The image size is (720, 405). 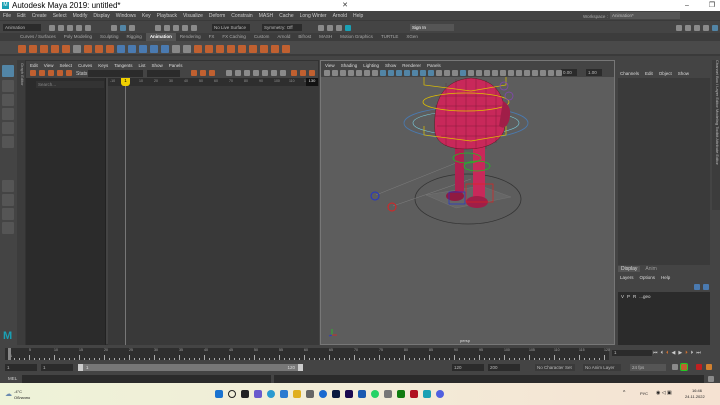 What do you see at coordinates (699, 367) in the screenshot?
I see `auto-key-toggle-icon` at bounding box center [699, 367].